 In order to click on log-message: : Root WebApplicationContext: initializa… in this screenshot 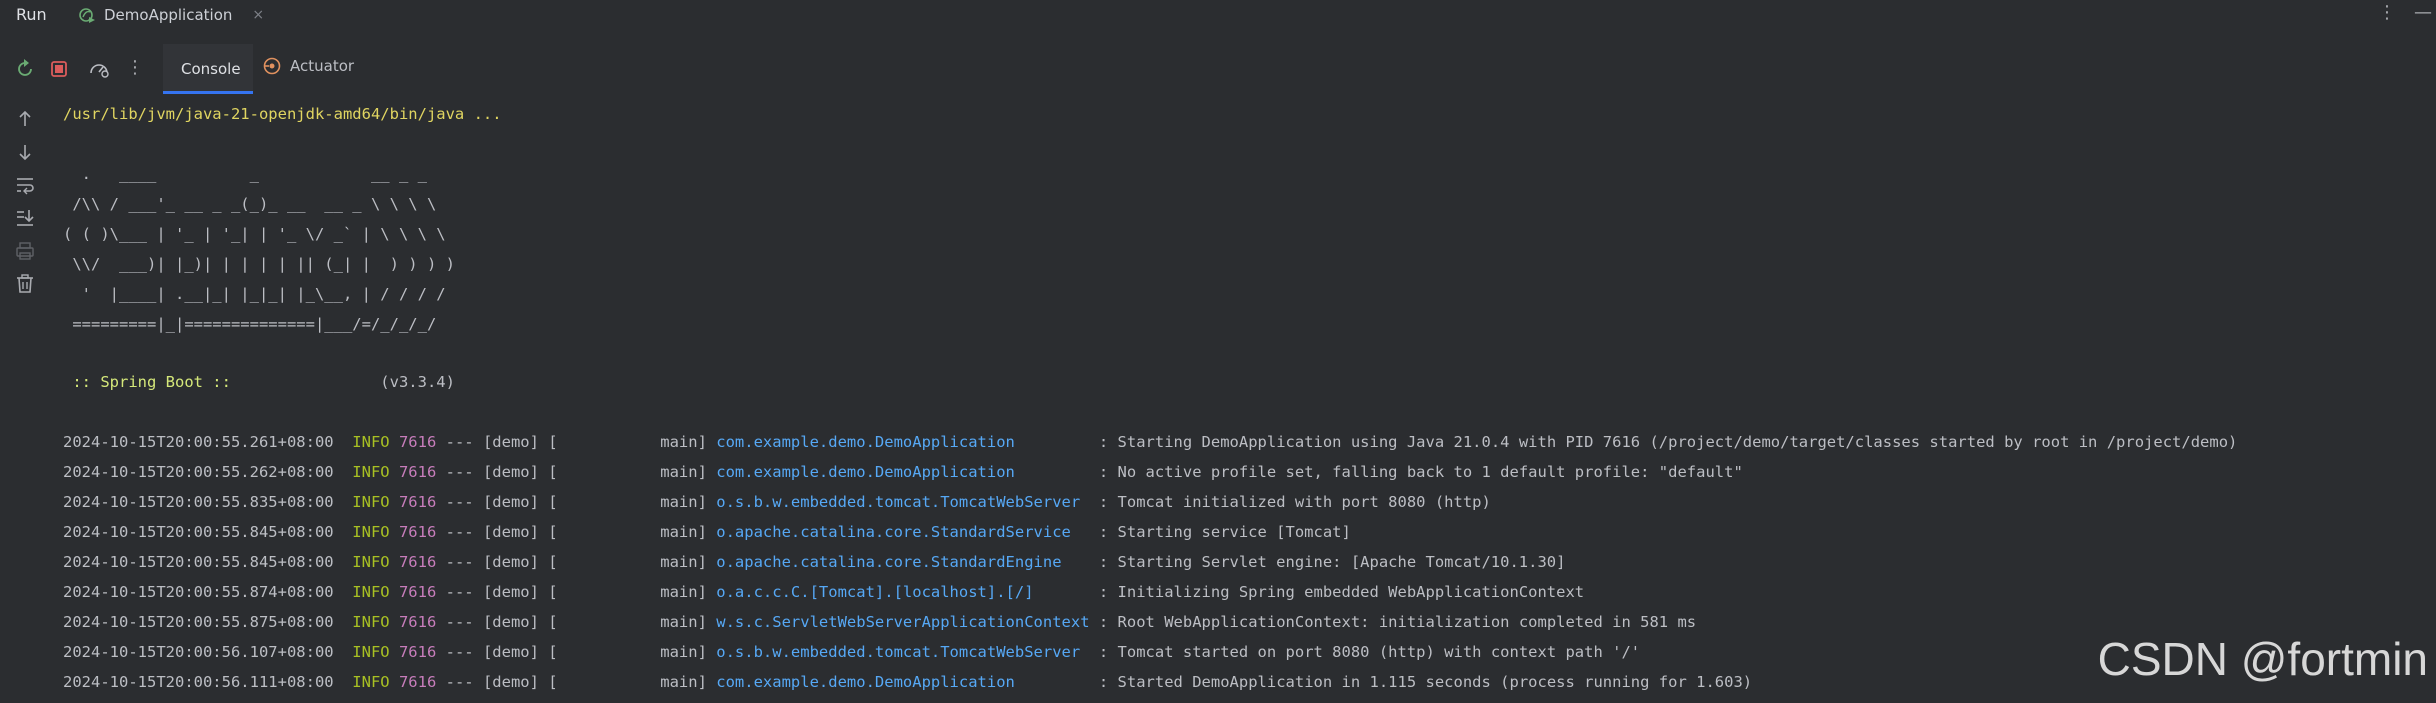, I will do `click(1397, 622)`.